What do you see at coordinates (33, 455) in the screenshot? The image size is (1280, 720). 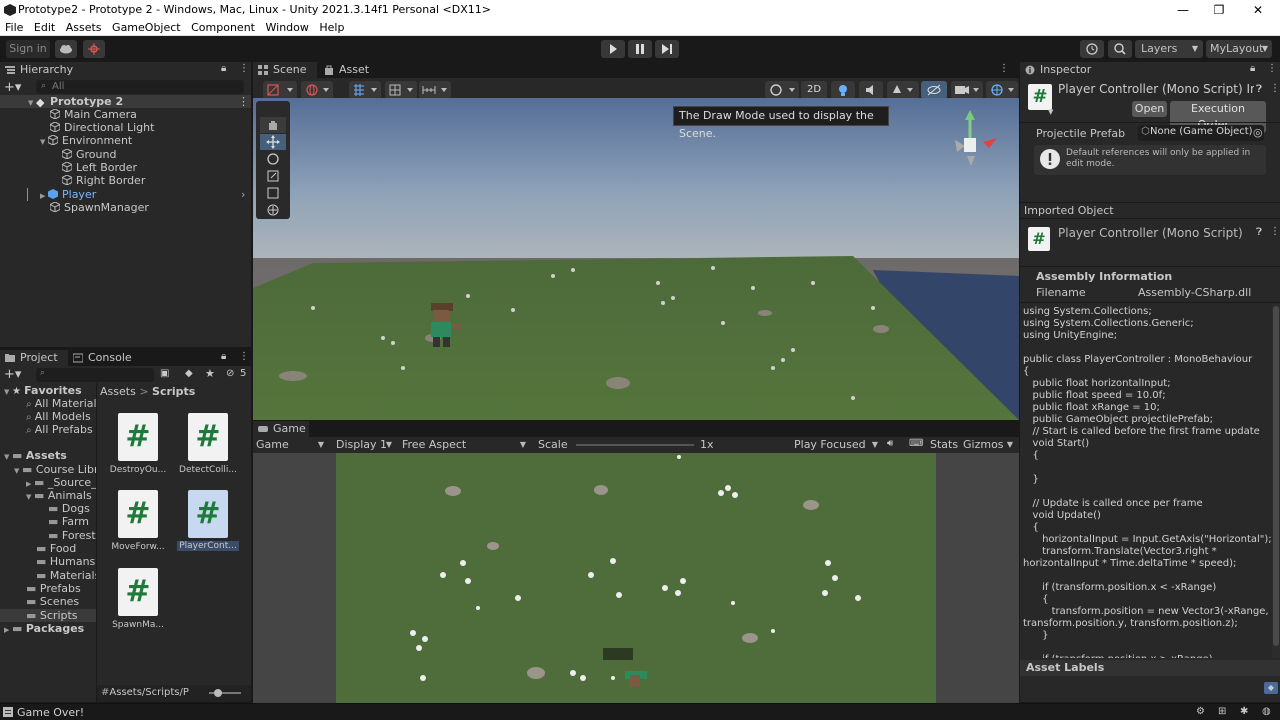 I see `assets-root: ▼ ▬ Assets` at bounding box center [33, 455].